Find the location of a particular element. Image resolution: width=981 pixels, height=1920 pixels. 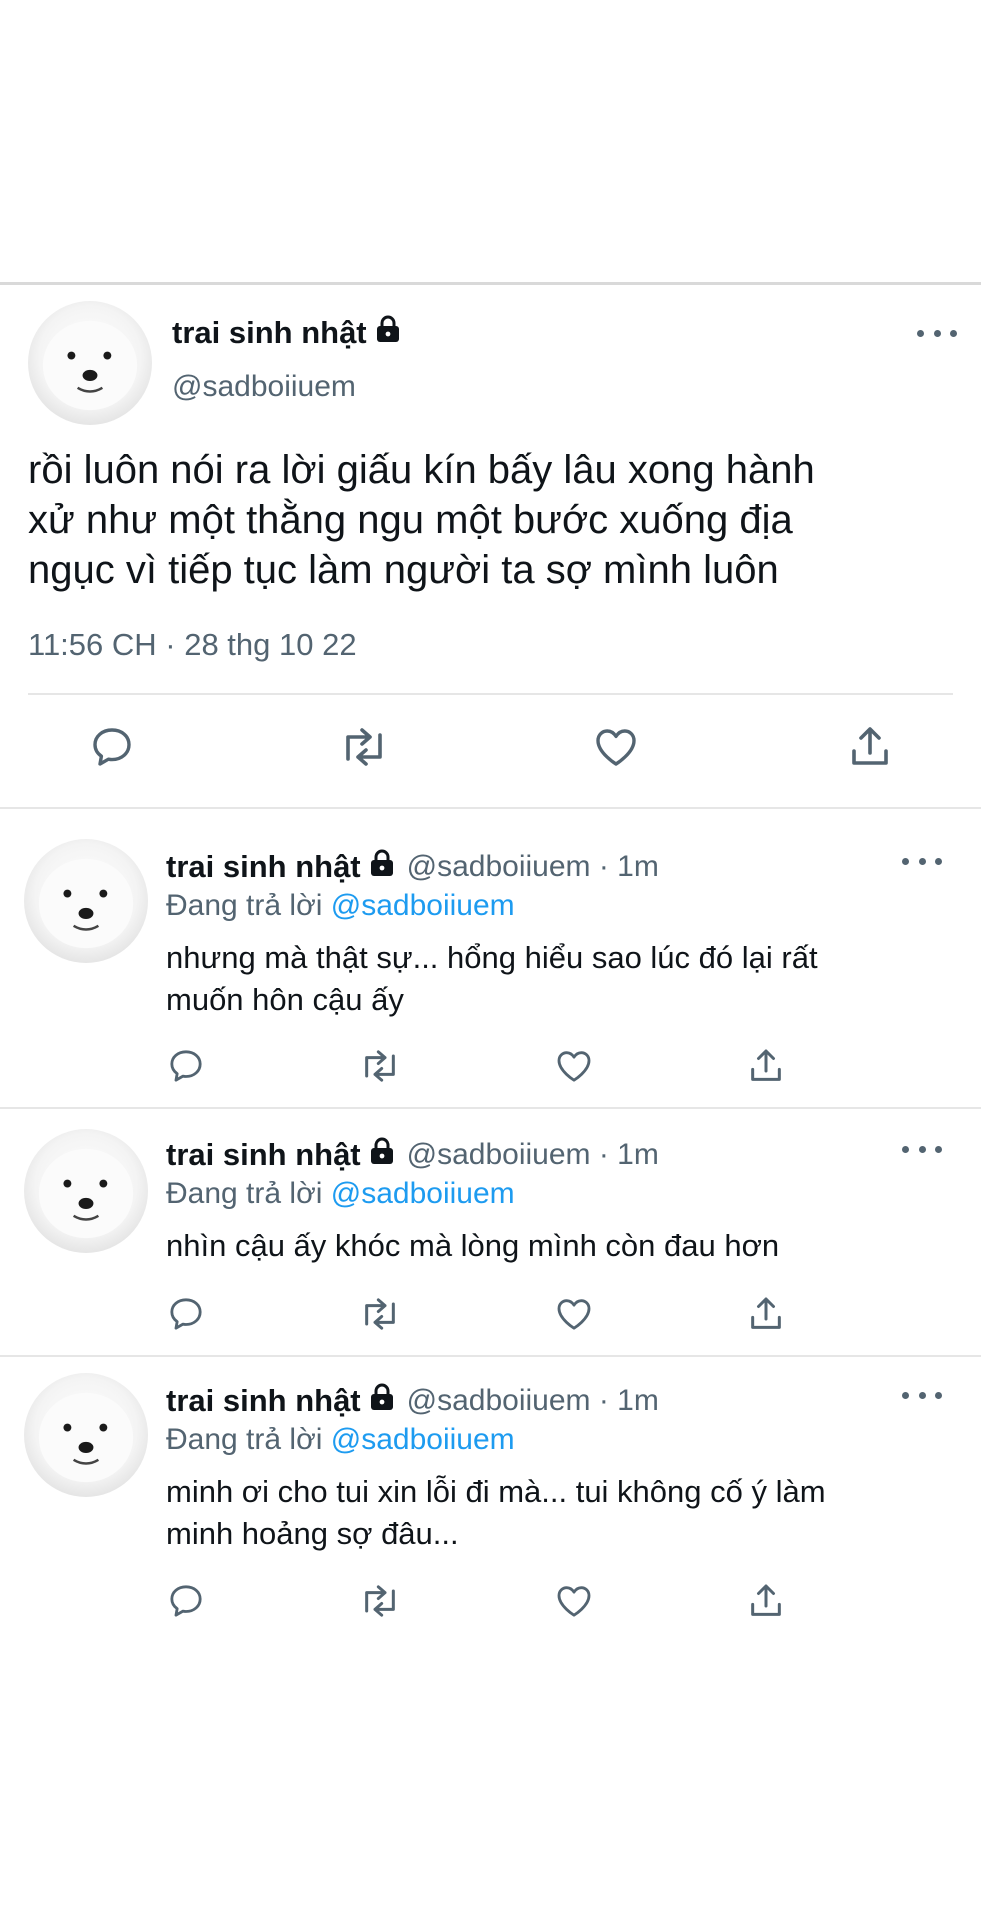

blank-header-area is located at coordinates (490, 141).